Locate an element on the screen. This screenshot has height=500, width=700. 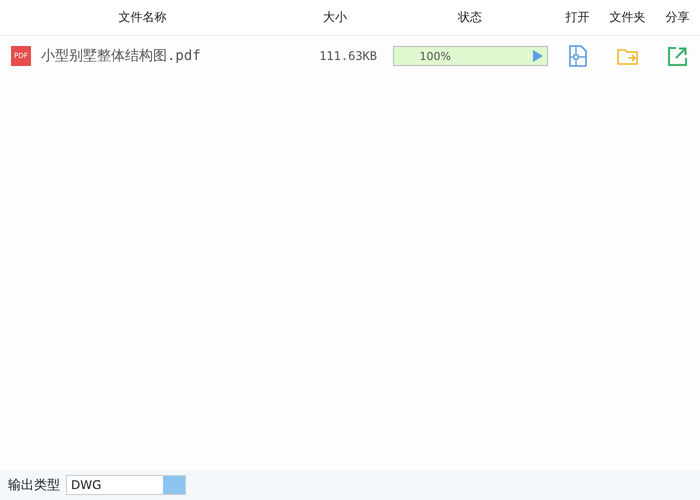
play-icon is located at coordinates (538, 56).